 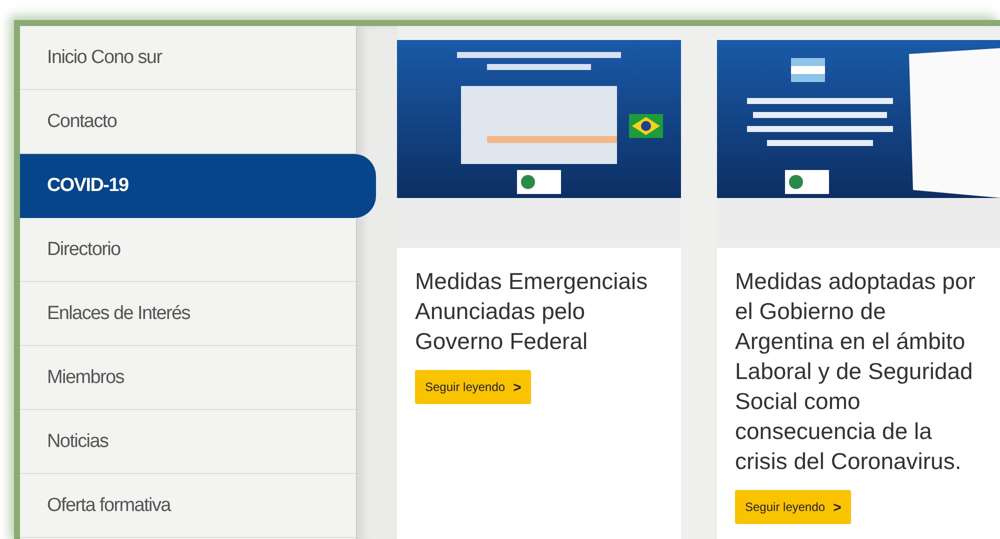 What do you see at coordinates (188, 506) in the screenshot?
I see `sidebar-item: Oferta formativa` at bounding box center [188, 506].